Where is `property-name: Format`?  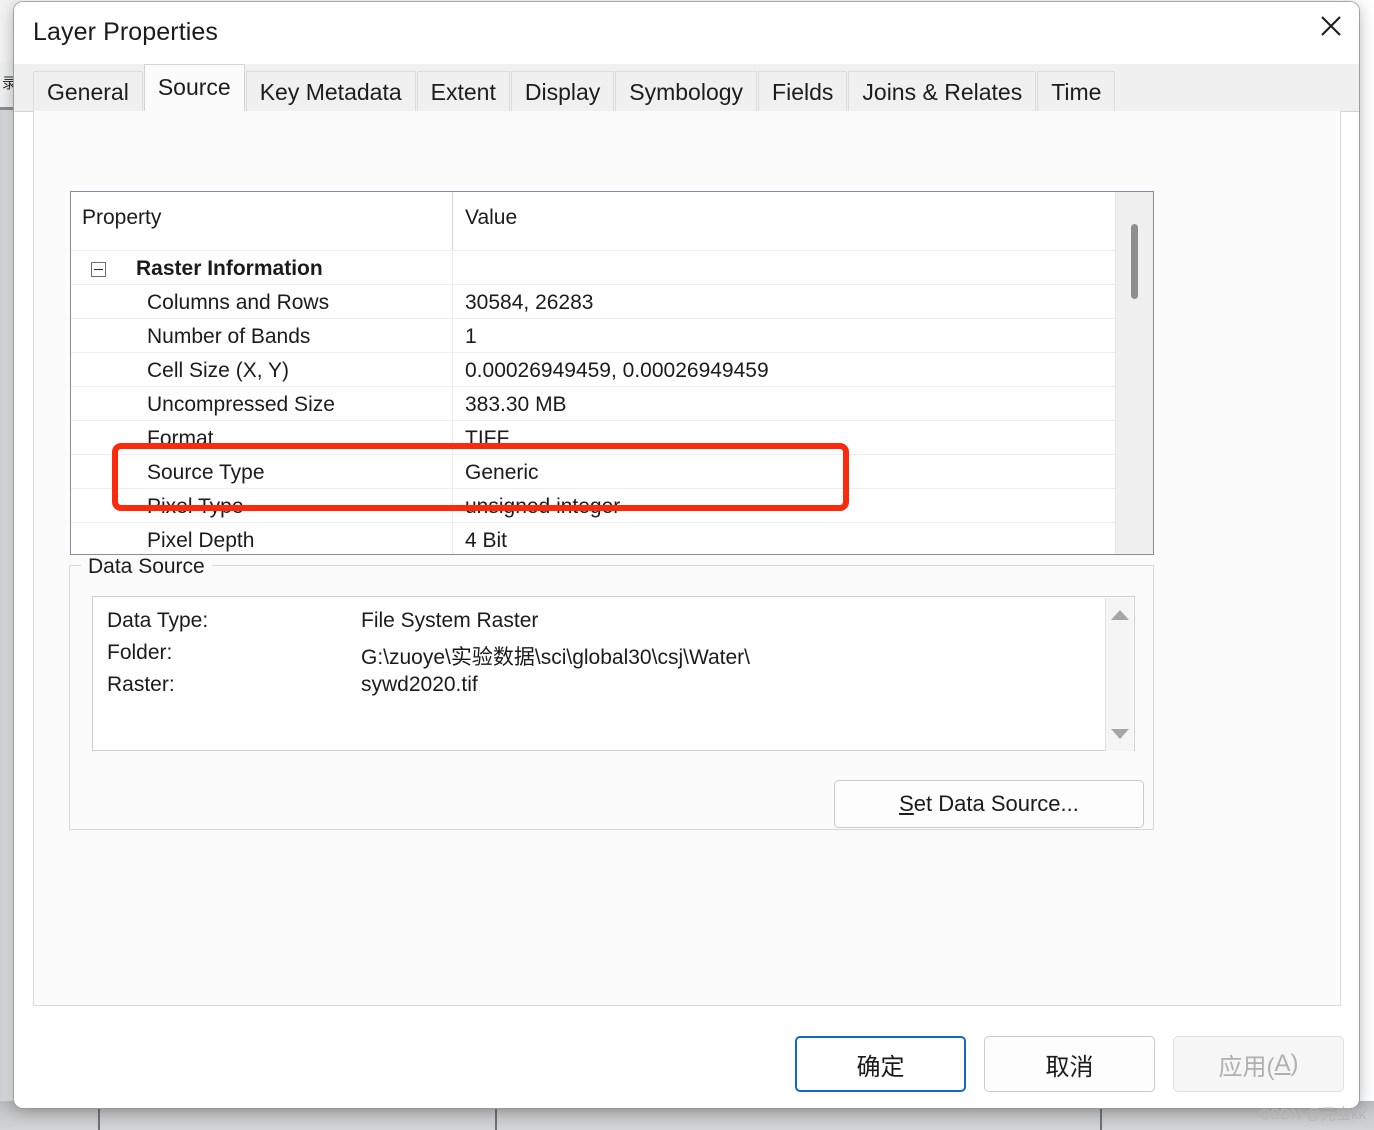 property-name: Format is located at coordinates (180, 438).